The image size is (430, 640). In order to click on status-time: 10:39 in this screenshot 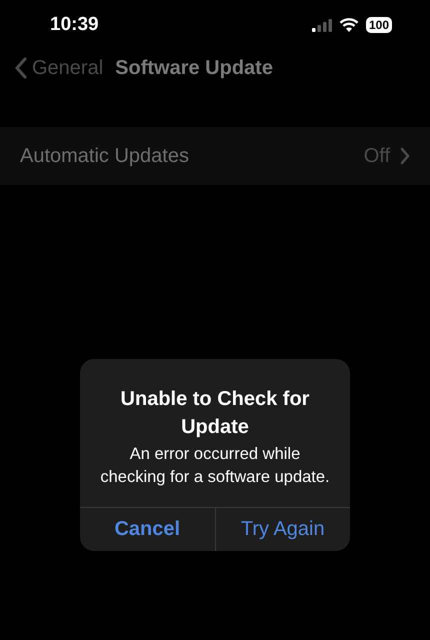, I will do `click(74, 25)`.